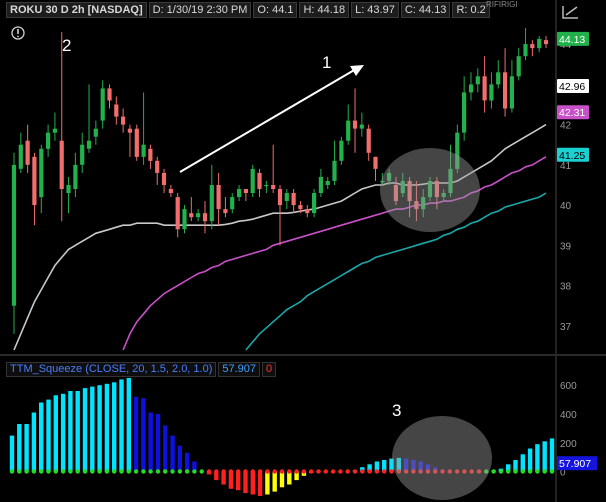  I want to click on indicator-tick-label: 600, so click(568, 386).